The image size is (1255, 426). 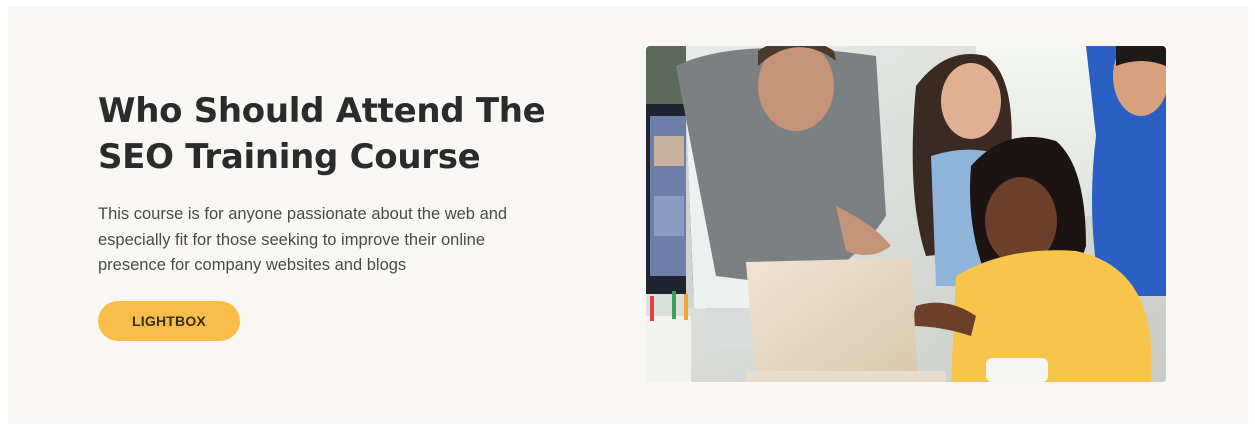 I want to click on lightbox-button: LIGHTBOX, so click(x=169, y=320).